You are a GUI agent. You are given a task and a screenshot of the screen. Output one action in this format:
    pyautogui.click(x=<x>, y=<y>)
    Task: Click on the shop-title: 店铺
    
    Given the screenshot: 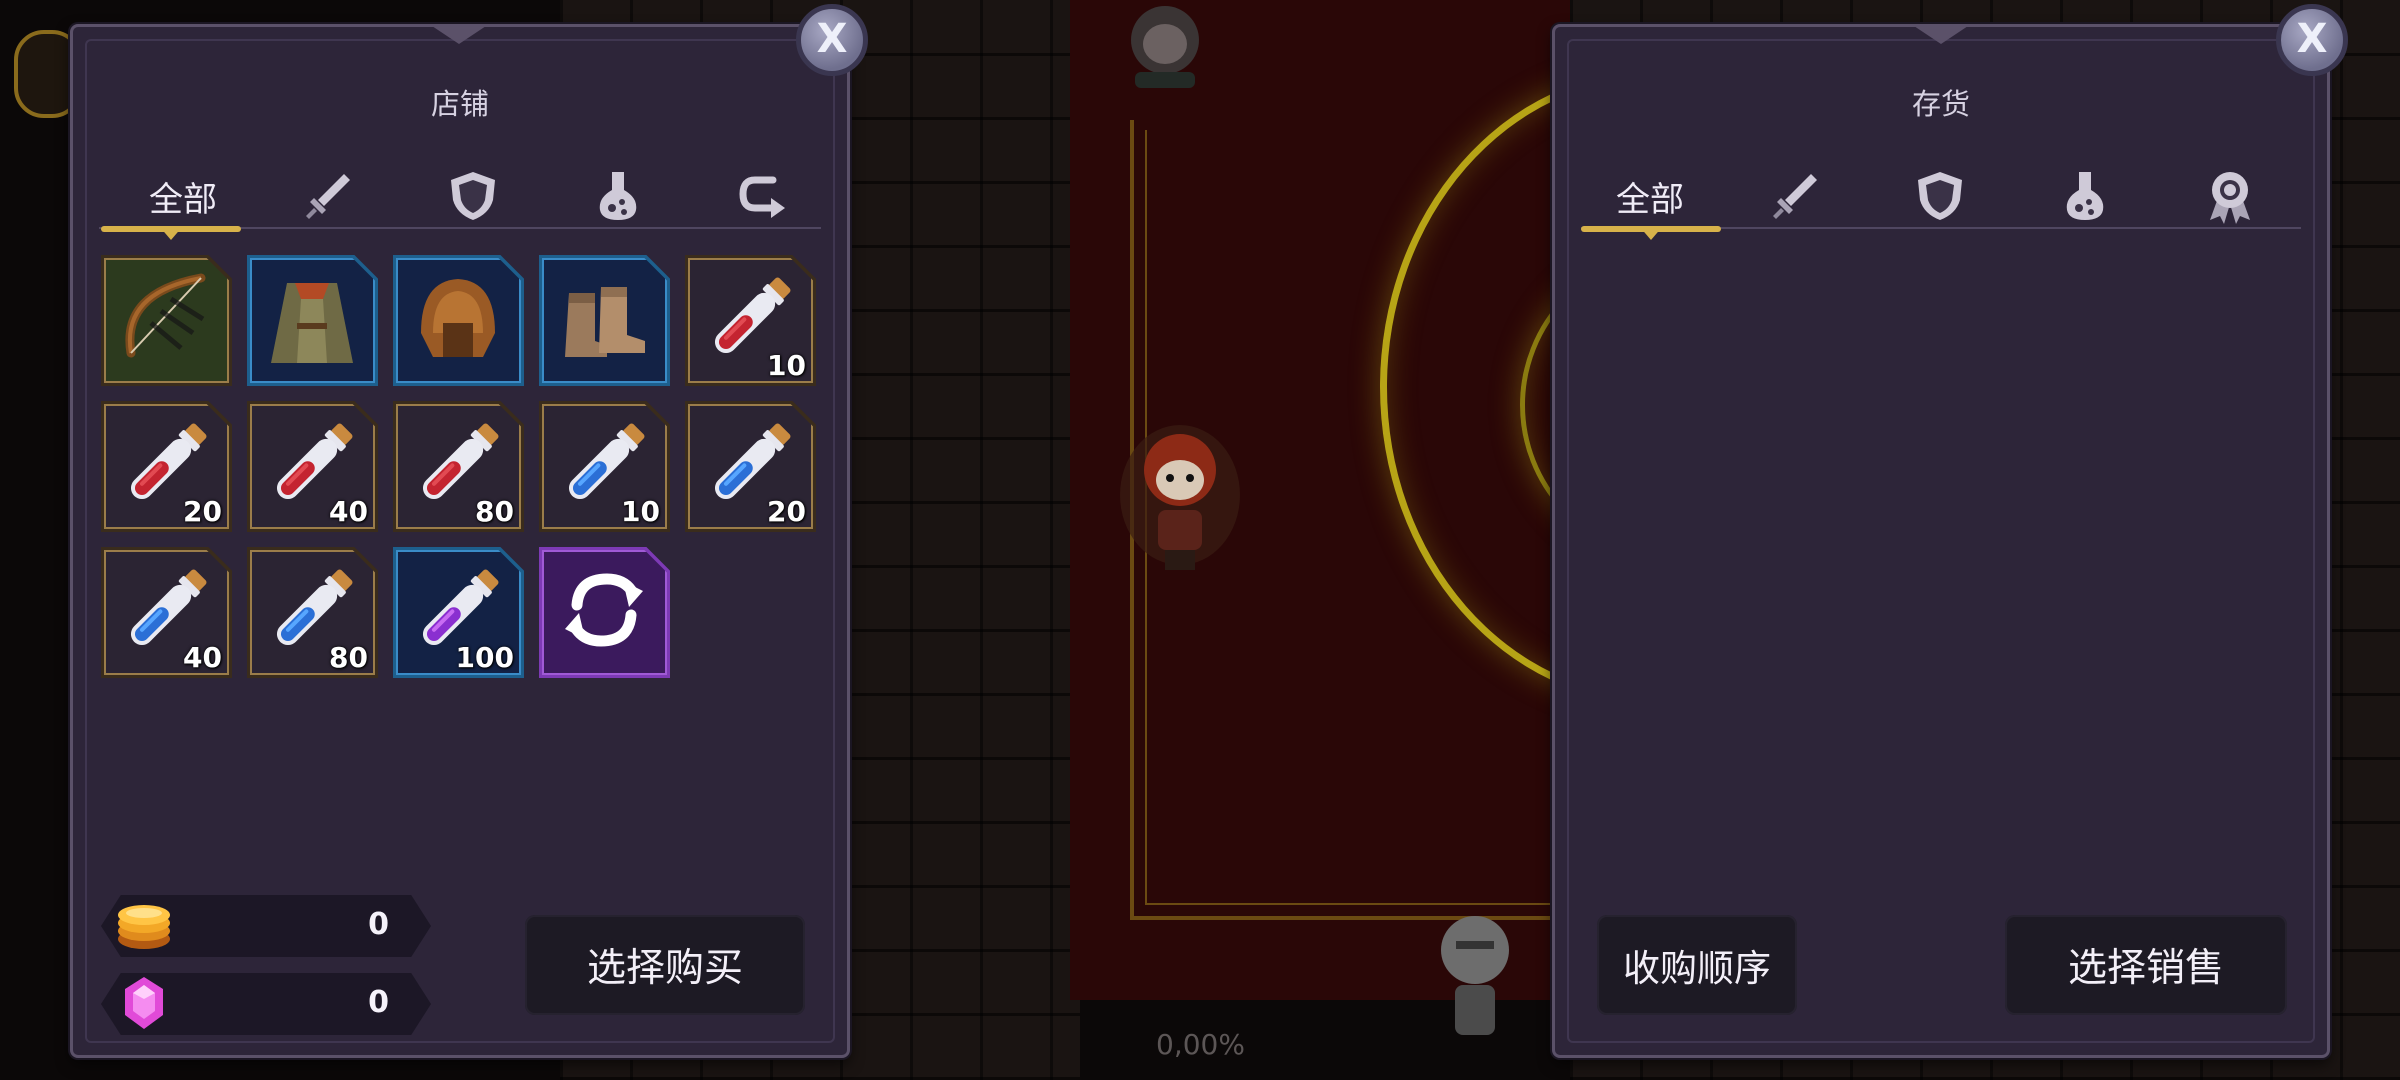 What is the action you would take?
    pyautogui.click(x=459, y=104)
    